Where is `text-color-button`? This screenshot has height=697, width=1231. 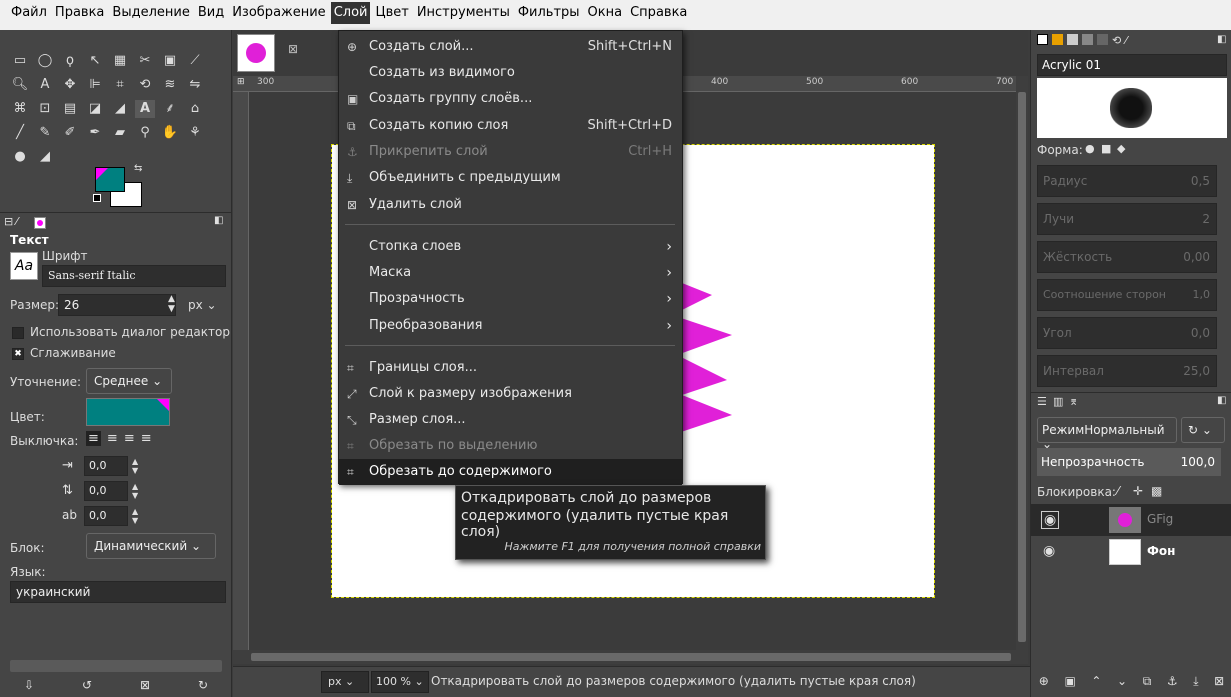 text-color-button is located at coordinates (128, 412).